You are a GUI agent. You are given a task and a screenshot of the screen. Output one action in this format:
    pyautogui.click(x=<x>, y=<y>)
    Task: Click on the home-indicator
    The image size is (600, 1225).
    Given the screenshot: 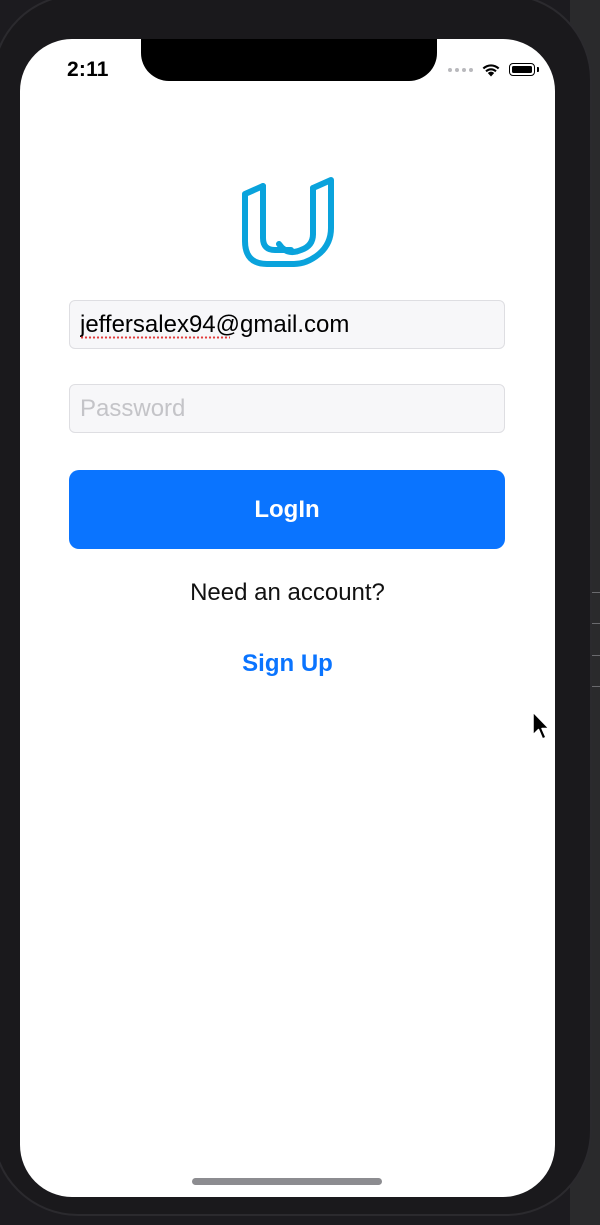 What is the action you would take?
    pyautogui.click(x=287, y=1181)
    